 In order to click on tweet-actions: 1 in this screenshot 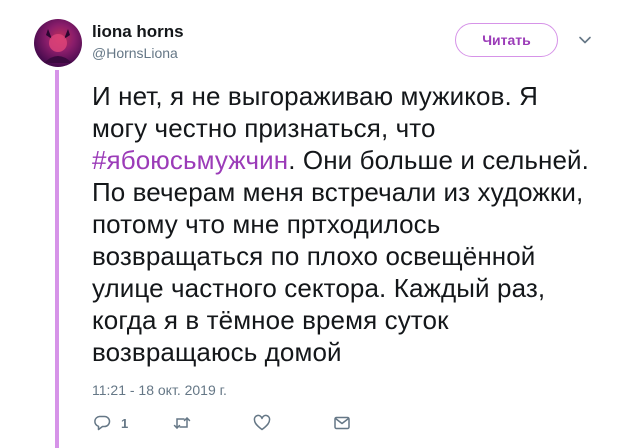, I will do `click(232, 423)`.